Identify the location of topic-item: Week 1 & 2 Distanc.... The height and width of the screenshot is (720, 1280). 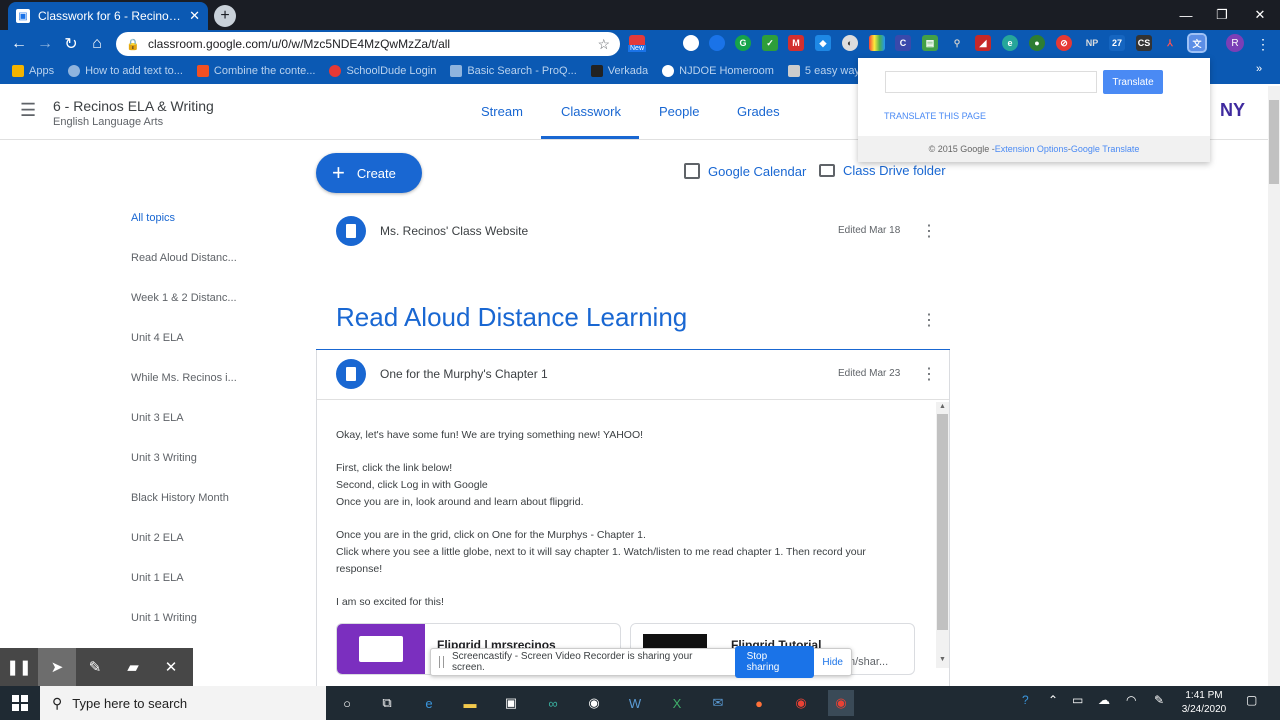
(184, 298).